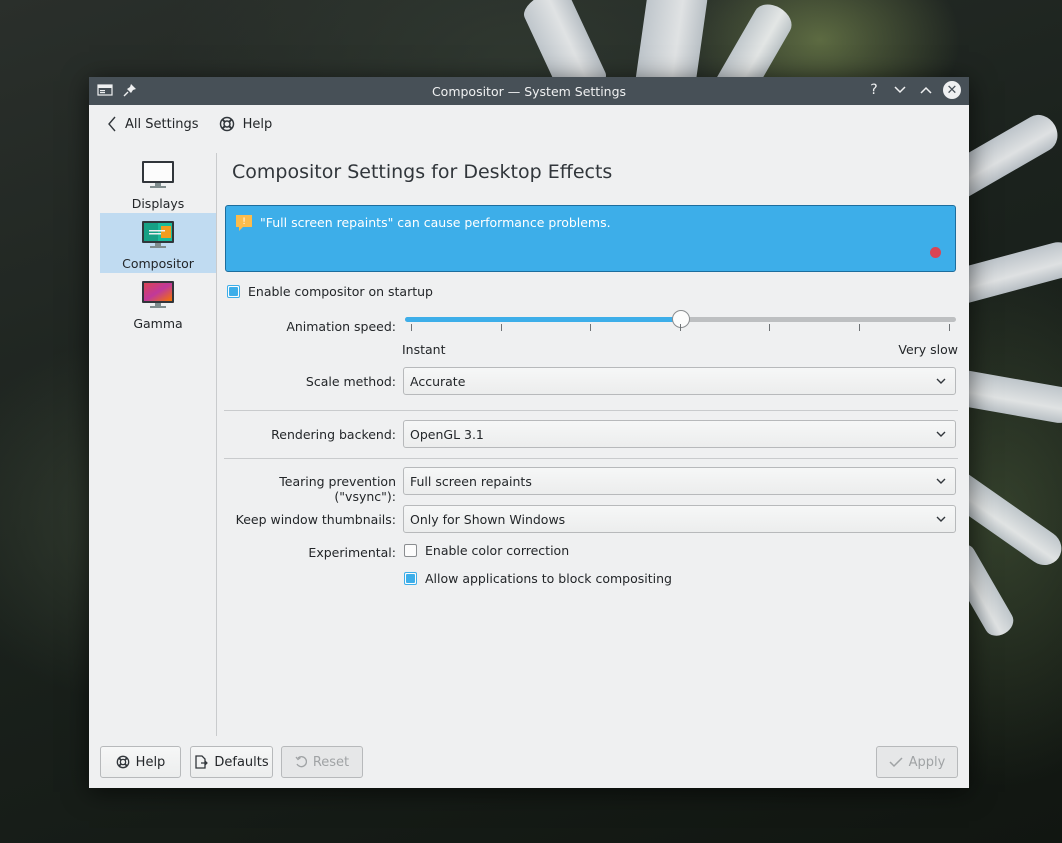 This screenshot has width=1062, height=843. Describe the element at coordinates (438, 381) in the screenshot. I see `scale-method-value: Accurate` at that location.